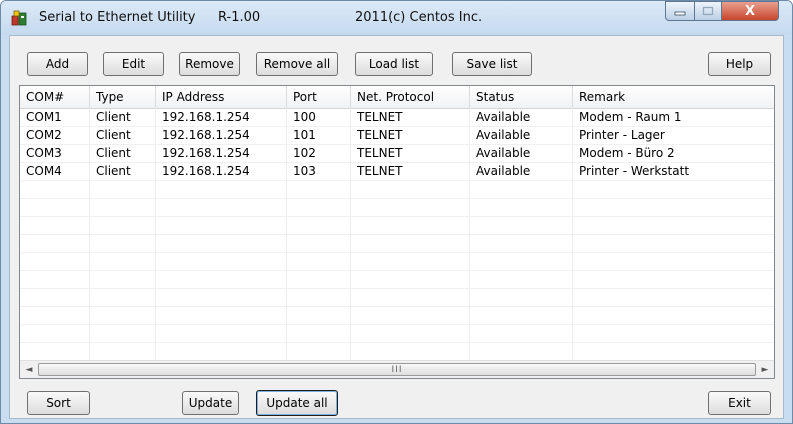 Image resolution: width=793 pixels, height=424 pixels. I want to click on exit-button: Exit, so click(739, 403).